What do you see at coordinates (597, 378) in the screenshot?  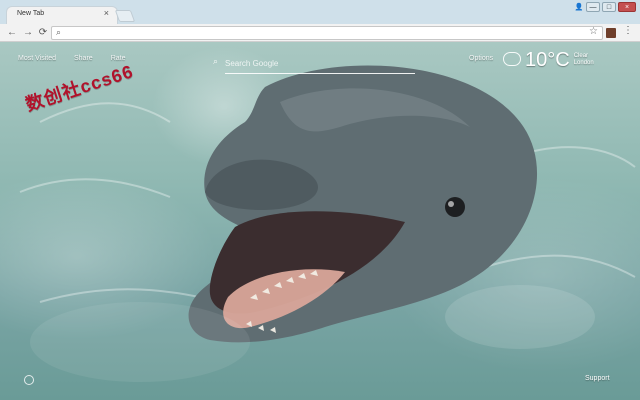 I see `support-link: Support` at bounding box center [597, 378].